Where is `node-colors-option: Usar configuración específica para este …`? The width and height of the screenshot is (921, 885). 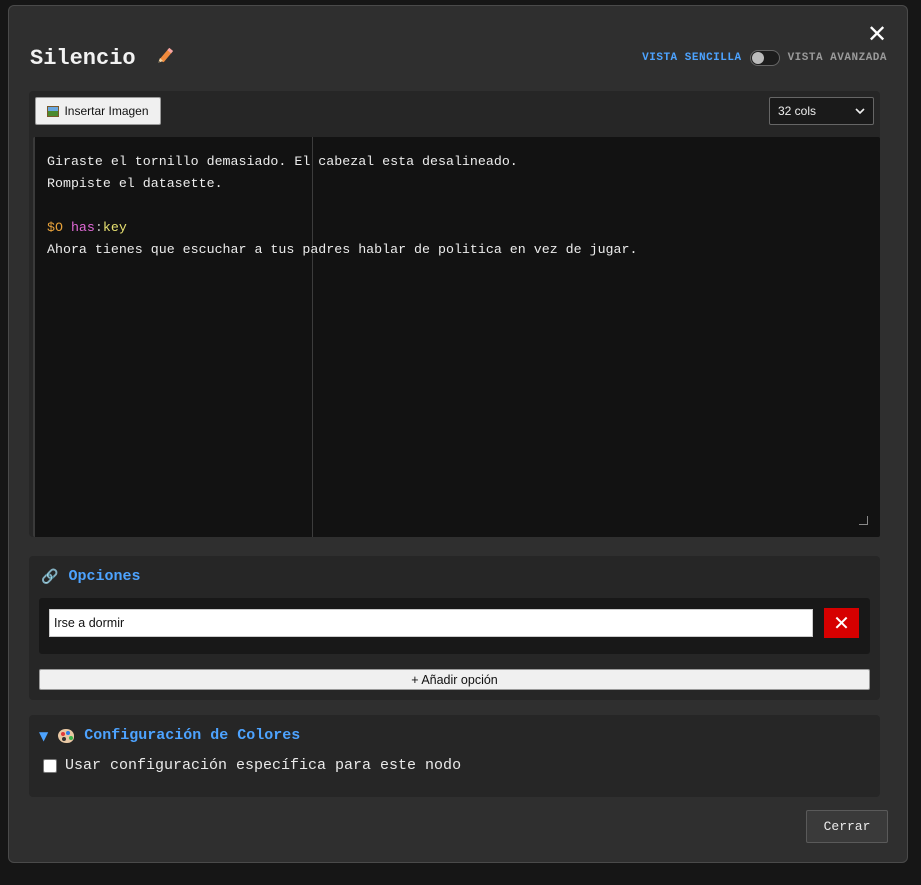
node-colors-option: Usar configuración específica para este … is located at coordinates (252, 765).